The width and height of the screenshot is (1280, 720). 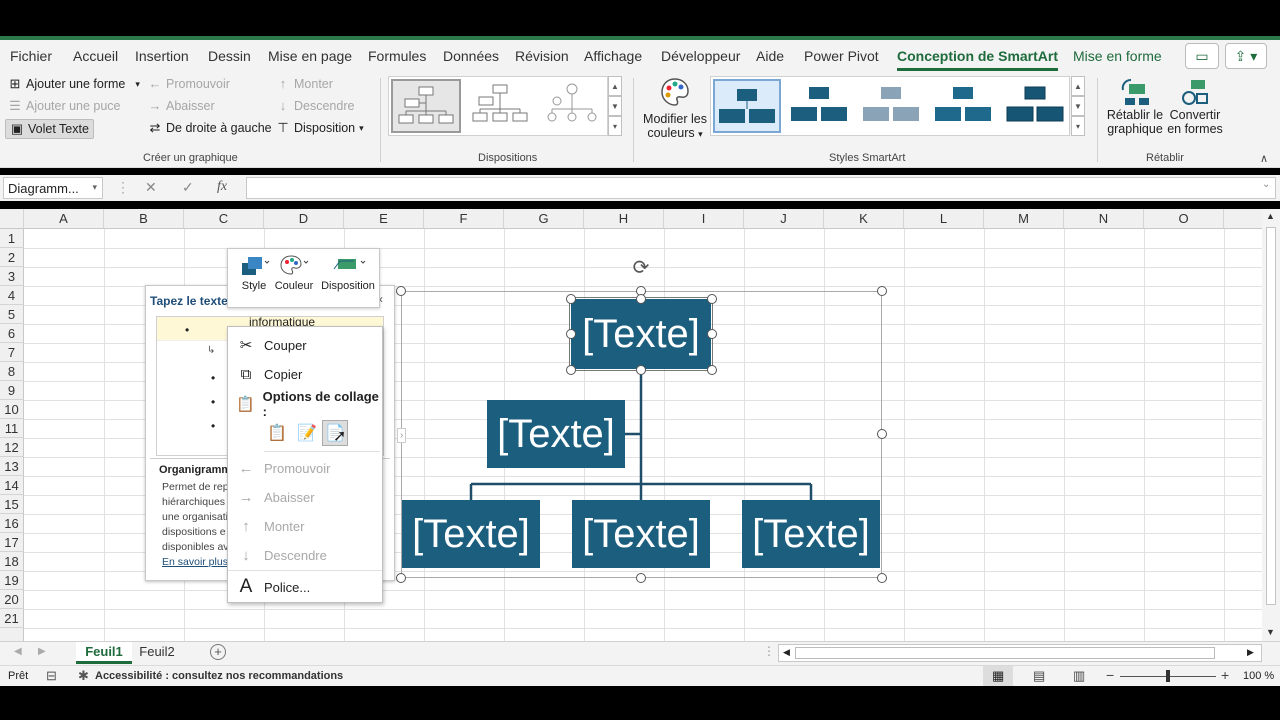 I want to click on smartart-assistant-shape: [Texte], so click(x=556, y=434).